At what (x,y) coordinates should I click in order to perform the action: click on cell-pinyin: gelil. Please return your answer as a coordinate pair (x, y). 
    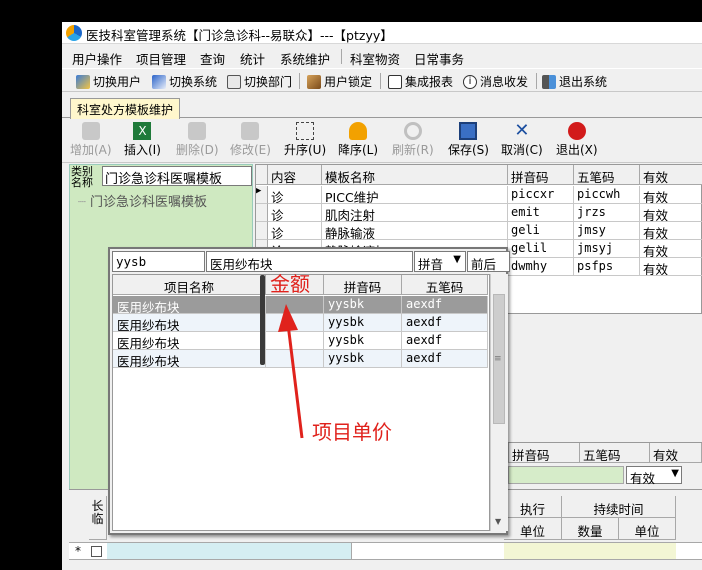
    Looking at the image, I should click on (541, 249).